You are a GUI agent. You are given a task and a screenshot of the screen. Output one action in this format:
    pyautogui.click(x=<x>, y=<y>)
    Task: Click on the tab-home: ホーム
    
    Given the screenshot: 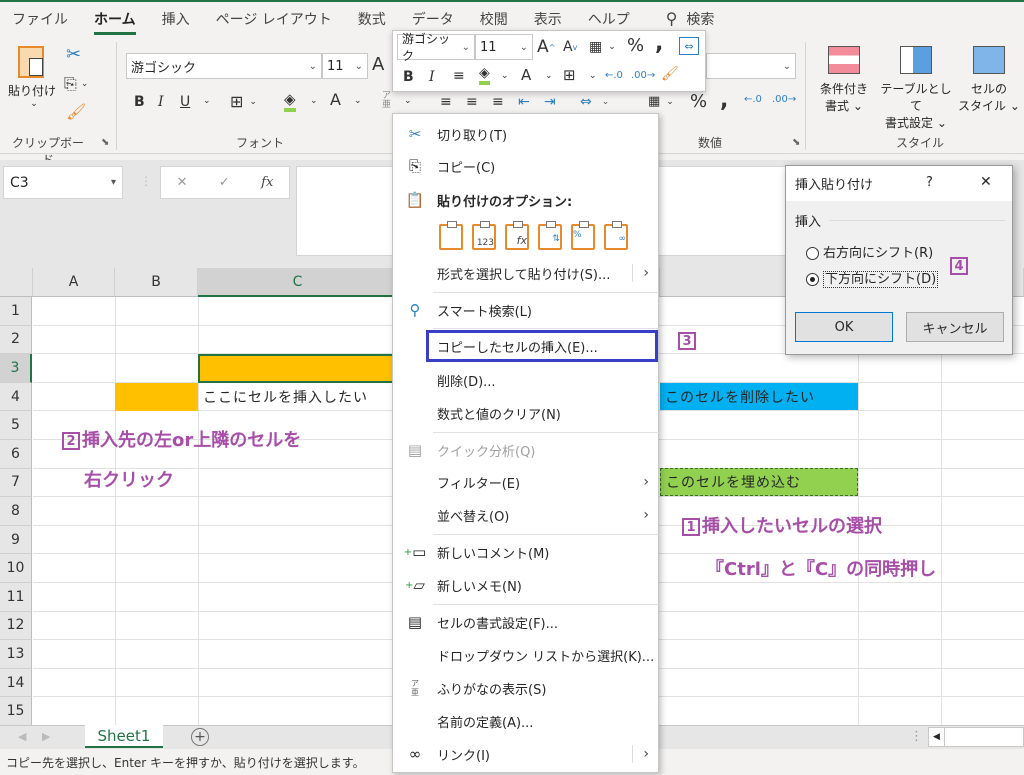 What is the action you would take?
    pyautogui.click(x=115, y=19)
    